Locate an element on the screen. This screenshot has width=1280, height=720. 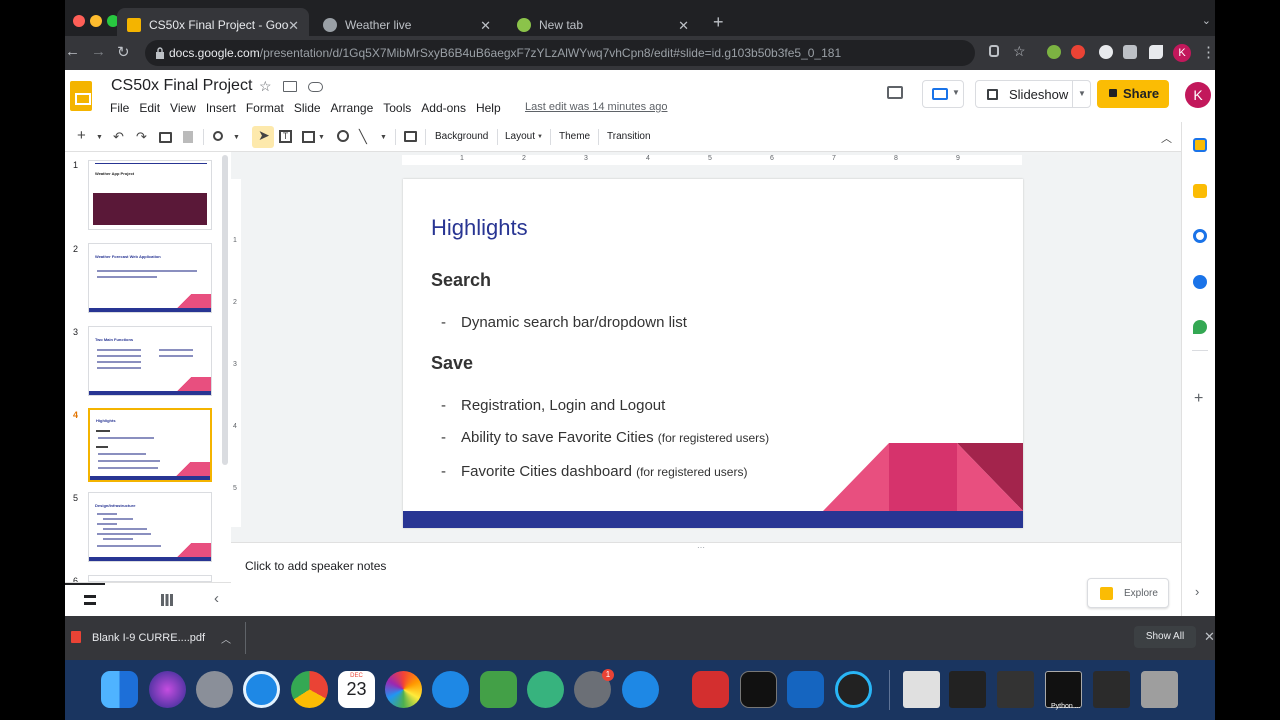
account-avatar: K is located at coordinates (1198, 95).